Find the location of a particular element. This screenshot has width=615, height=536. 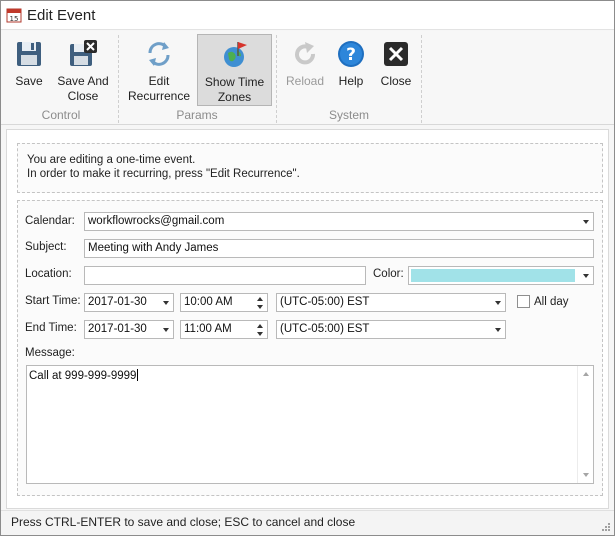

edit-recurrence-button: Edit Recurrence is located at coordinates (159, 70).